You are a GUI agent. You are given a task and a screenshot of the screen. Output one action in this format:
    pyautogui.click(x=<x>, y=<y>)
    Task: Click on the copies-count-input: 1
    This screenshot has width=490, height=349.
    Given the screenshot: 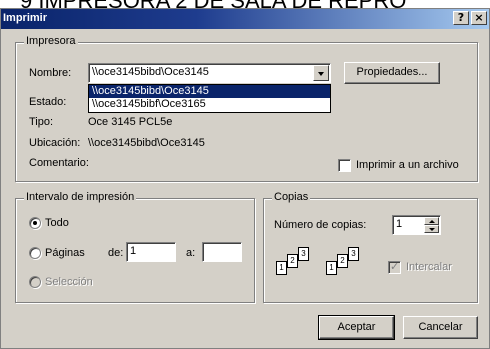 What is the action you would take?
    pyautogui.click(x=416, y=225)
    